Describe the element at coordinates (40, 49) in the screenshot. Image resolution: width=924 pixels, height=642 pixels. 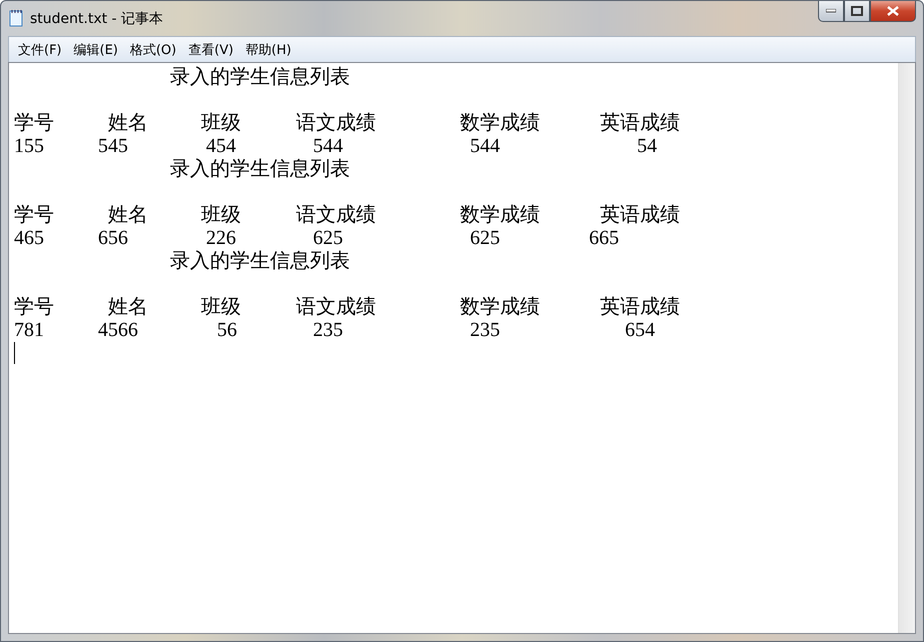
I see `menu-item: 文件(F)` at that location.